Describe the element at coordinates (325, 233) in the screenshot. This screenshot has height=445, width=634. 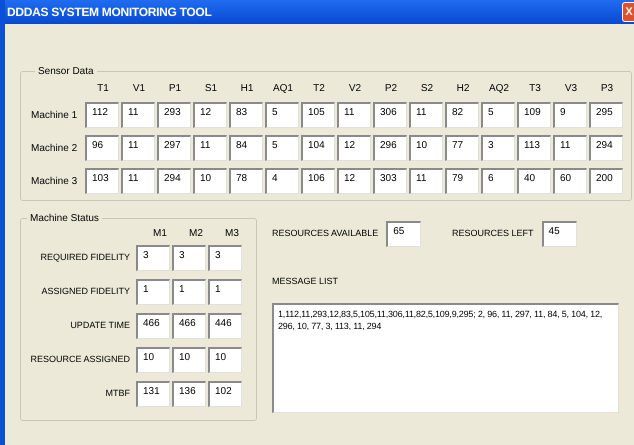
I see `resource-label: RESOURCES AVAILABLE` at that location.